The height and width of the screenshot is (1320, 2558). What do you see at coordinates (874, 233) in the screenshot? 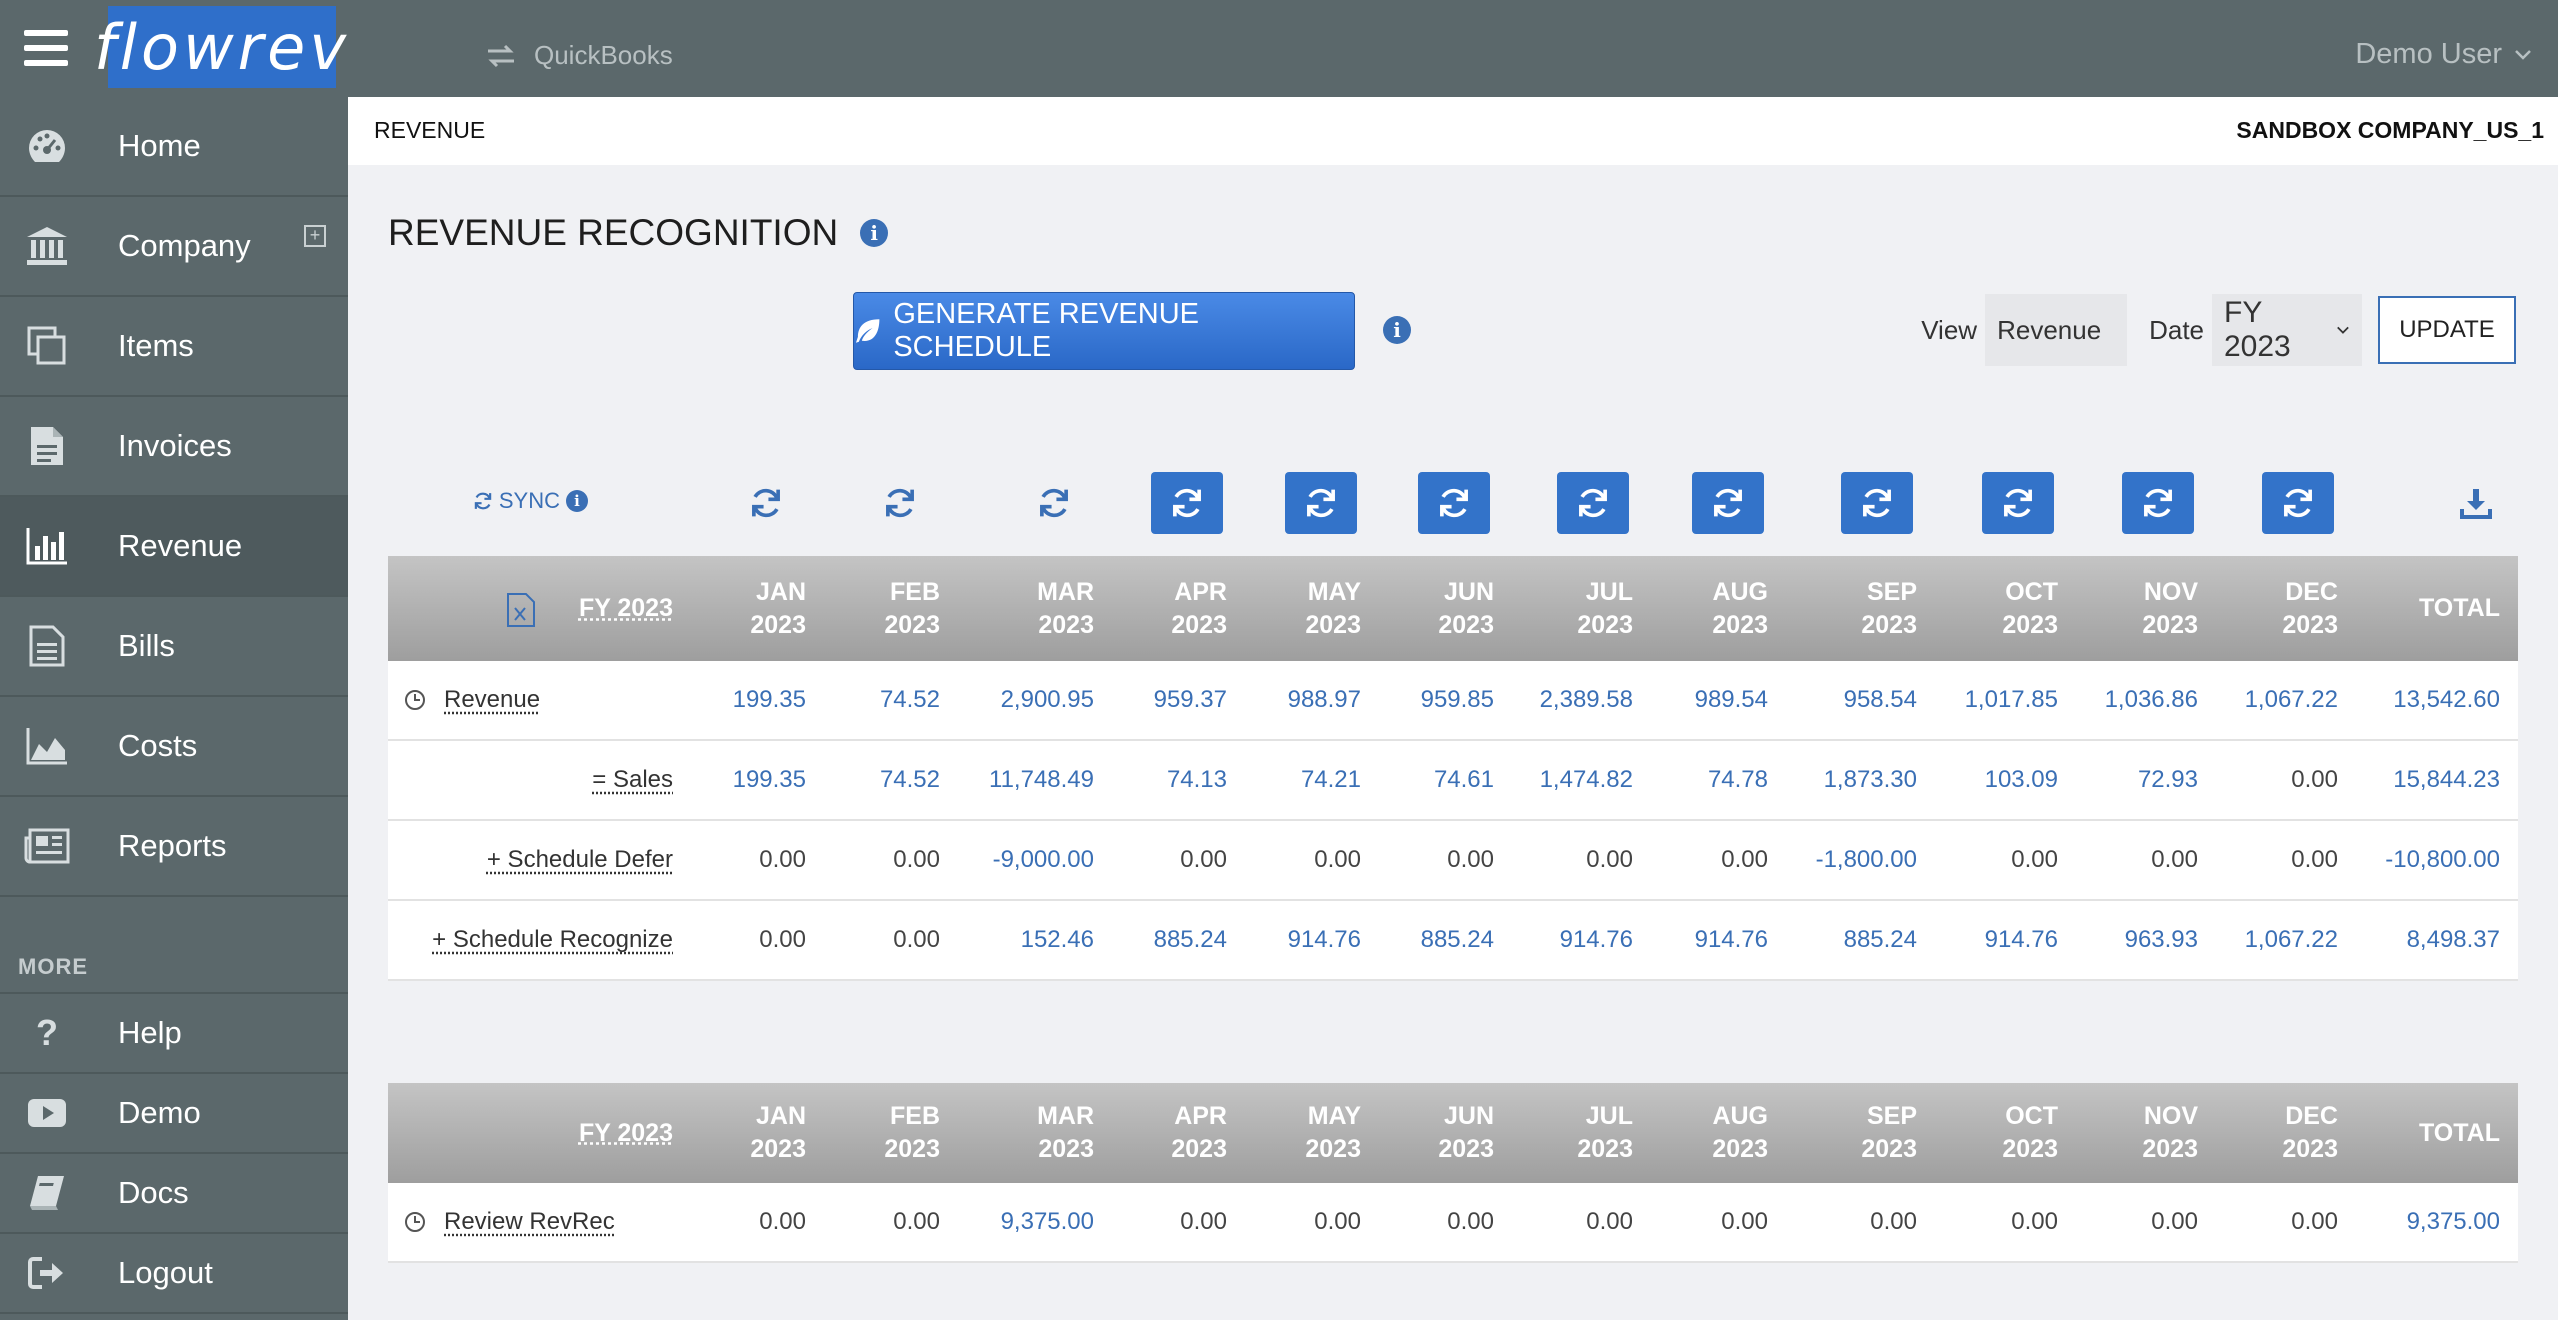
I see `info-icon: i` at bounding box center [874, 233].